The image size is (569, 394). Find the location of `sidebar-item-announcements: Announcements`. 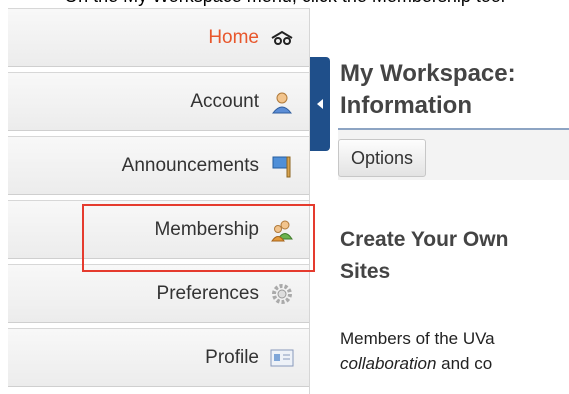

sidebar-item-announcements: Announcements is located at coordinates (158, 165).